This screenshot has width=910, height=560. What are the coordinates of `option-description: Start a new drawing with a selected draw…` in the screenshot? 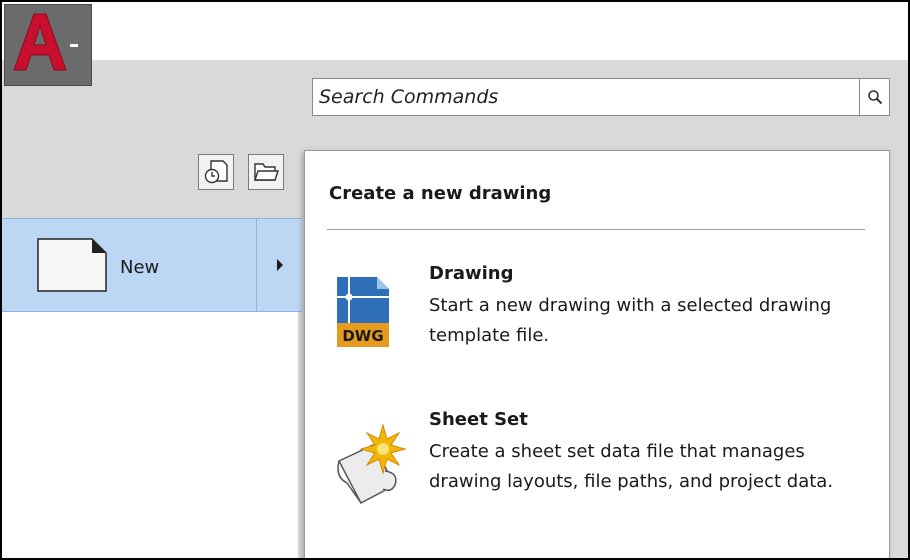 It's located at (630, 320).